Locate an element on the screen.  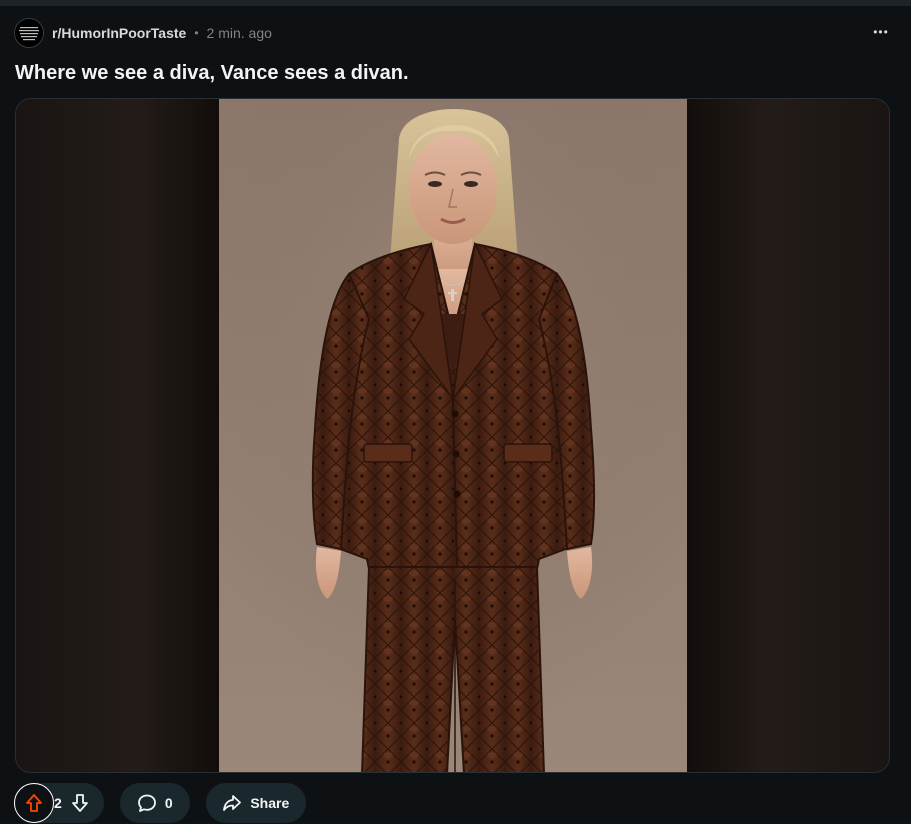
share-button: Share is located at coordinates (255, 803).